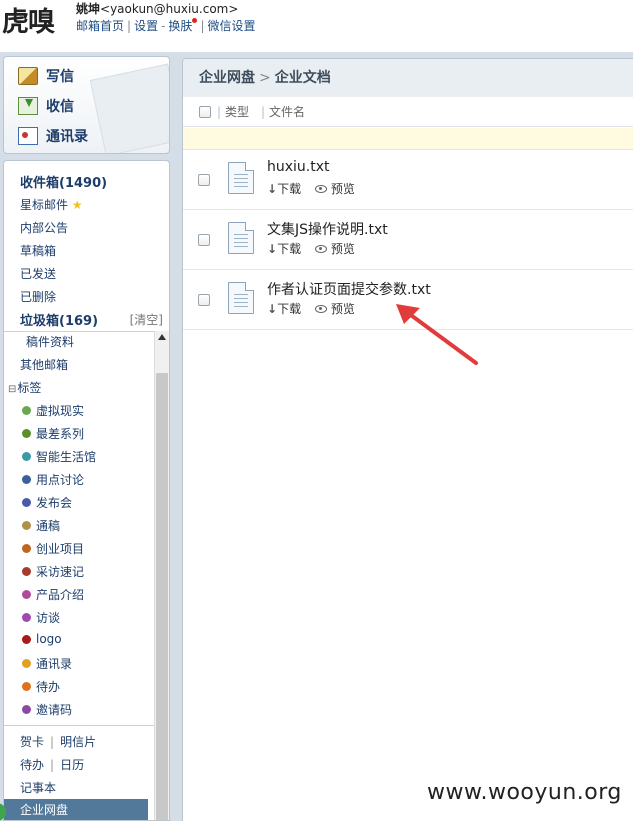  Describe the element at coordinates (349, 289) in the screenshot. I see `file-name: 作者认证页面提交参数.txt` at that location.